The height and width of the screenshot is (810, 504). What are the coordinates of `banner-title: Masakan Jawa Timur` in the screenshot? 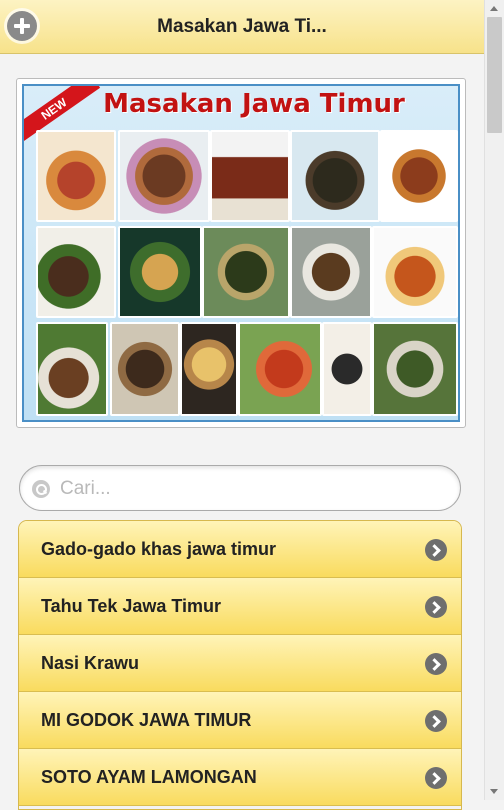 It's located at (254, 104).